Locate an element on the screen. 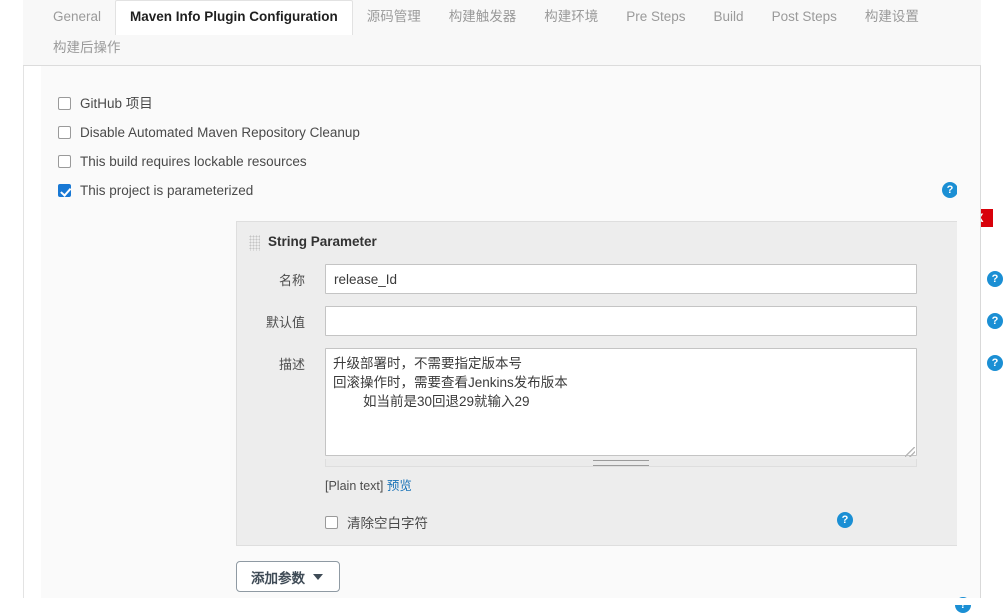 The width and height of the screenshot is (1004, 613). help-icon-parameterized: ? is located at coordinates (950, 190).